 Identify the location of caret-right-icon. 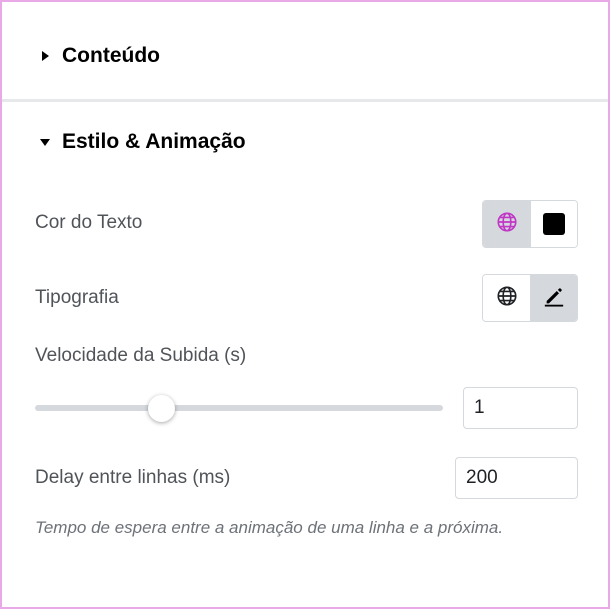
(45, 56).